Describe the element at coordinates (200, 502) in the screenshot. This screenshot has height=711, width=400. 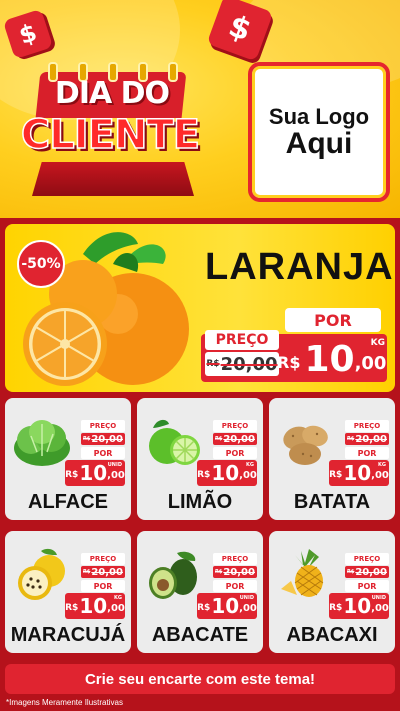
I see `product-name: LIMÃO` at that location.